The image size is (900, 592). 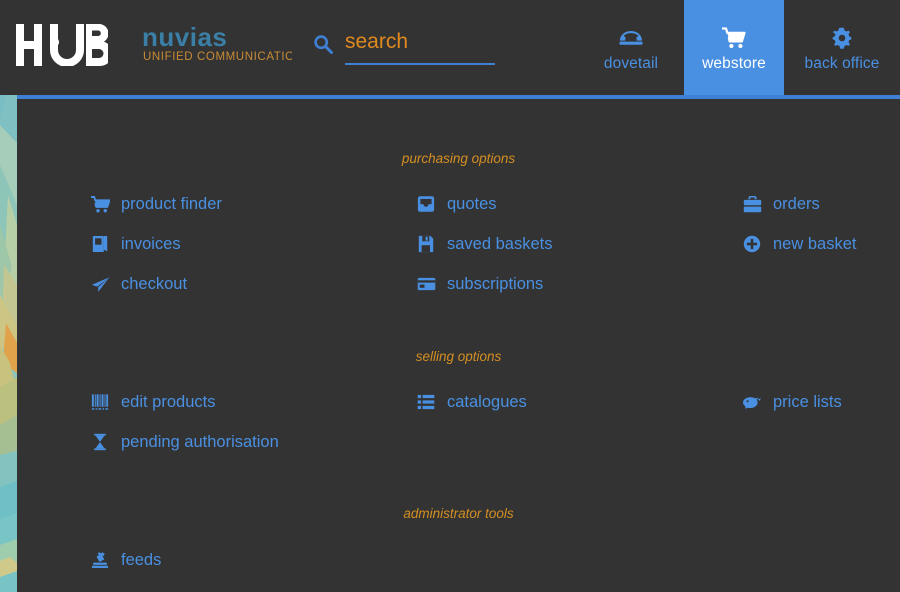 I want to click on header-divider, so click(x=458, y=97).